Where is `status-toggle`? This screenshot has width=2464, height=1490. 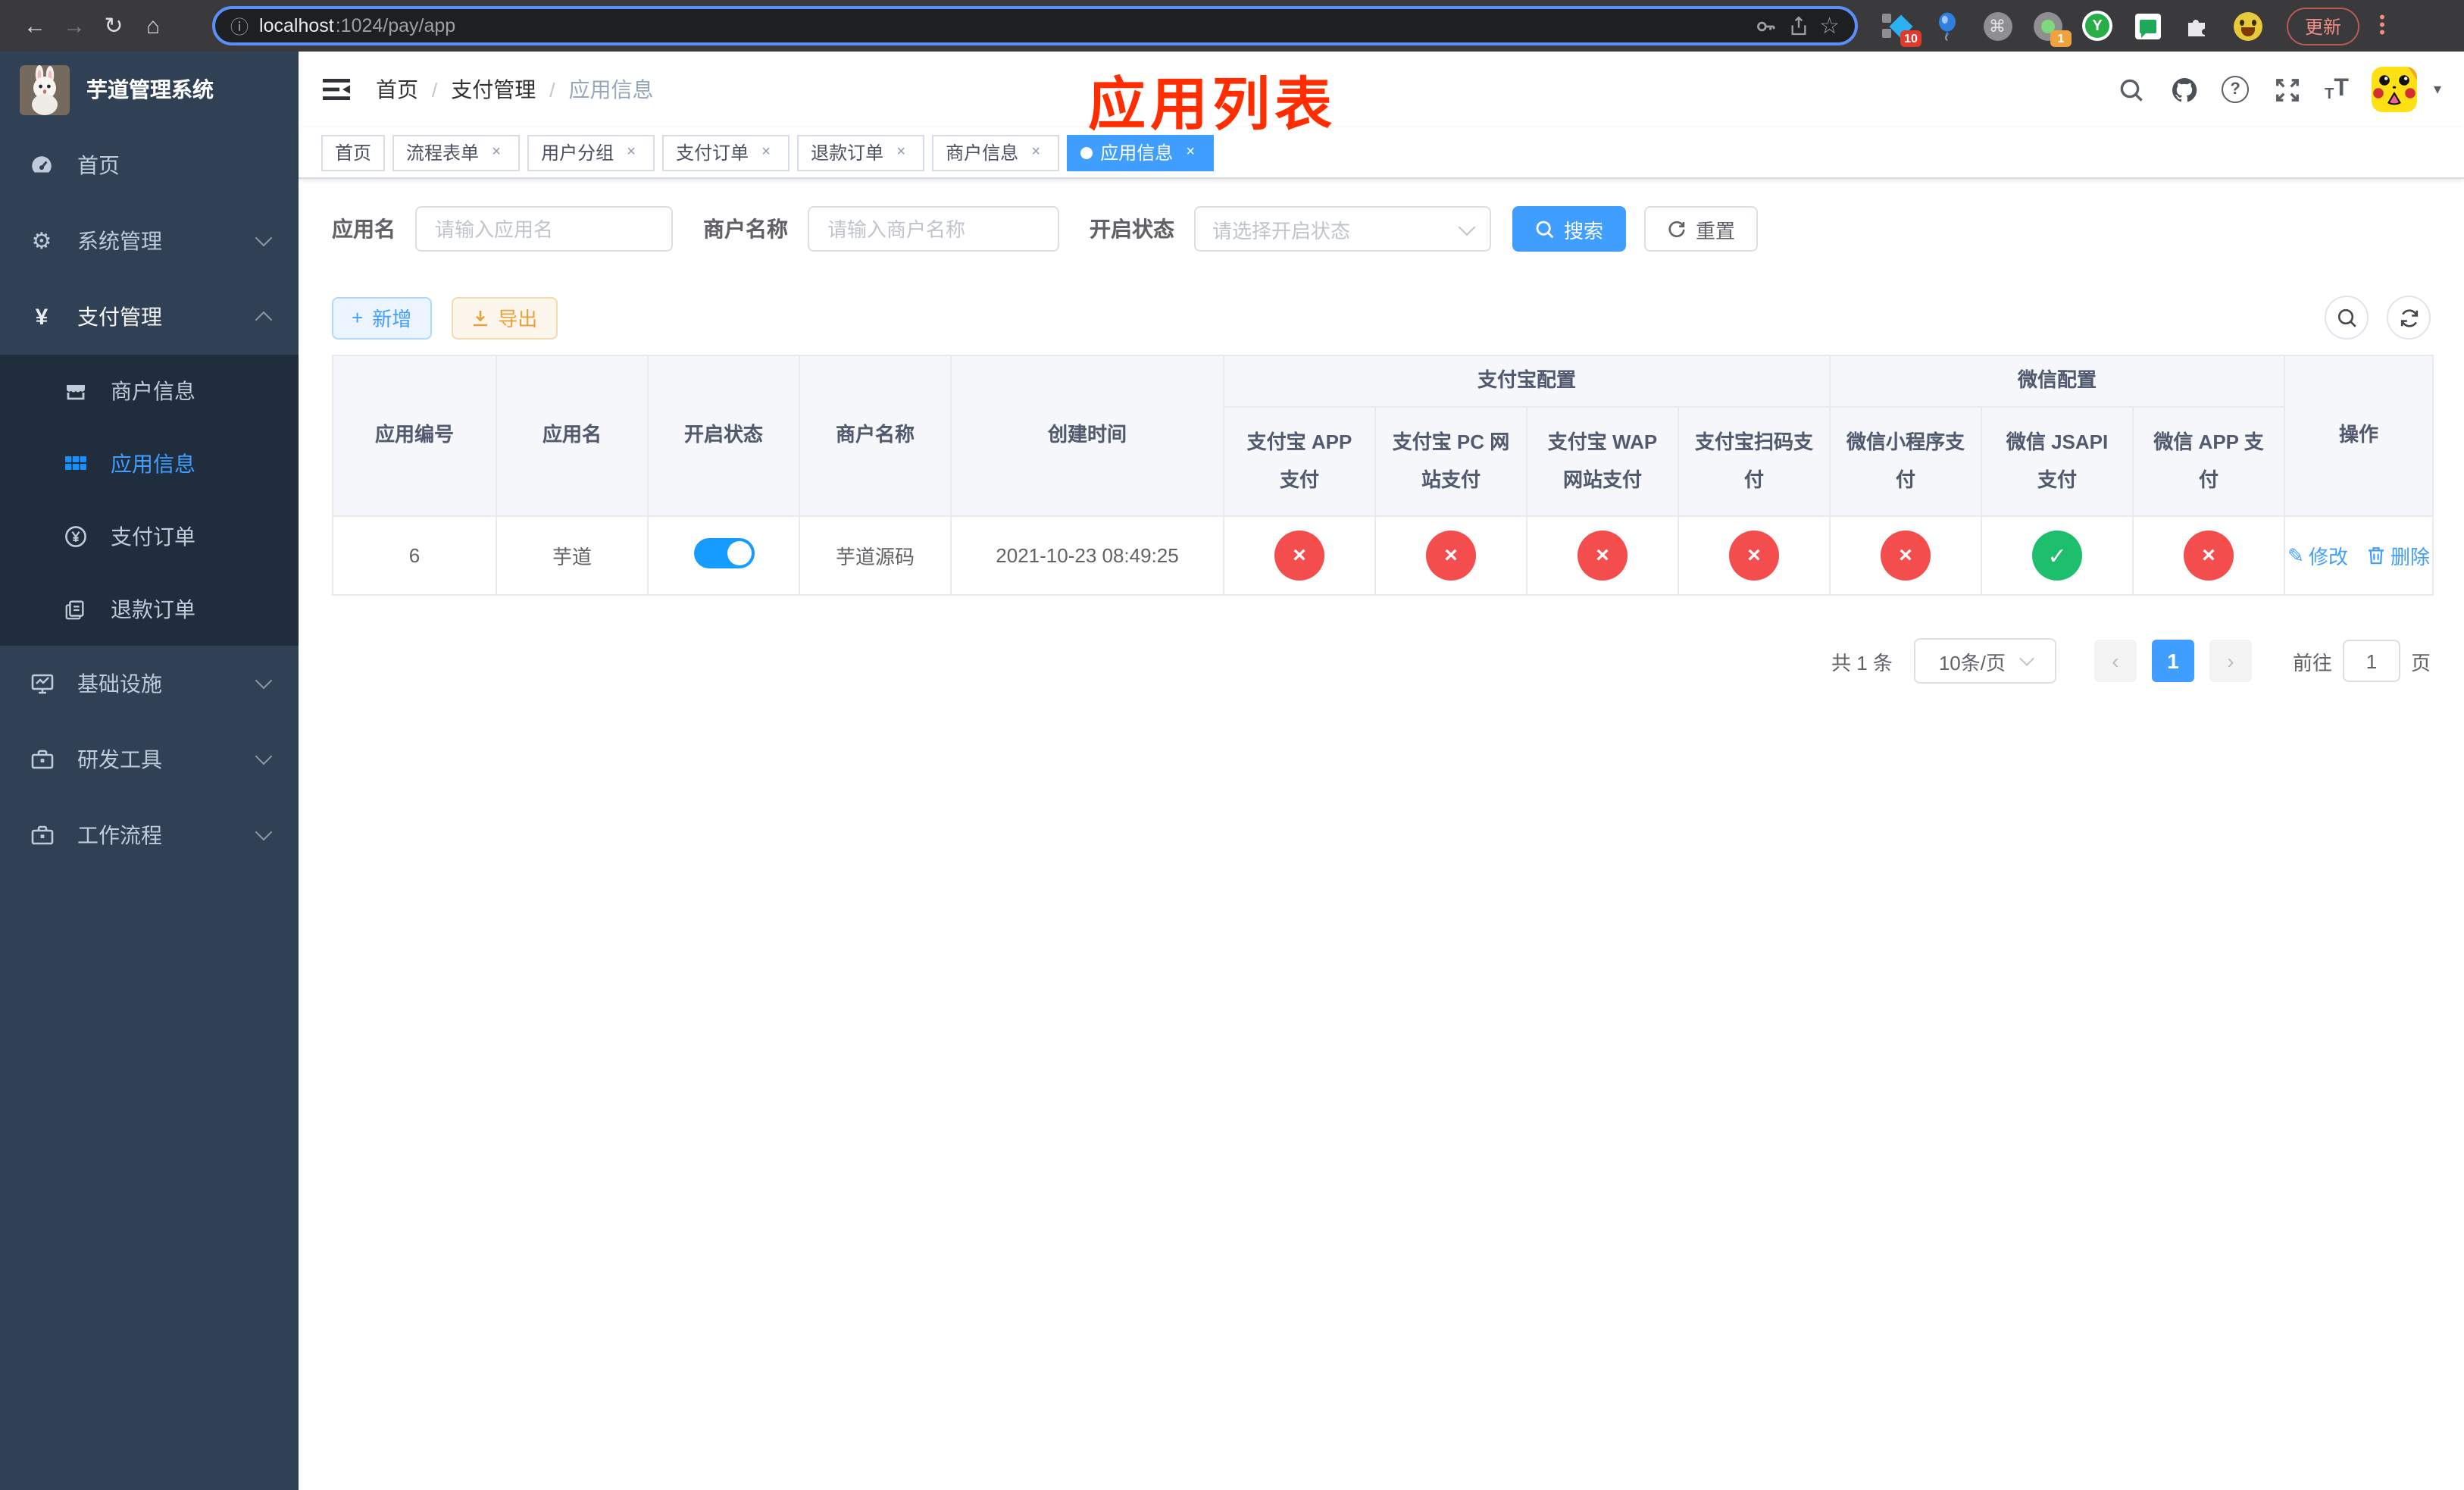
status-toggle is located at coordinates (723, 553).